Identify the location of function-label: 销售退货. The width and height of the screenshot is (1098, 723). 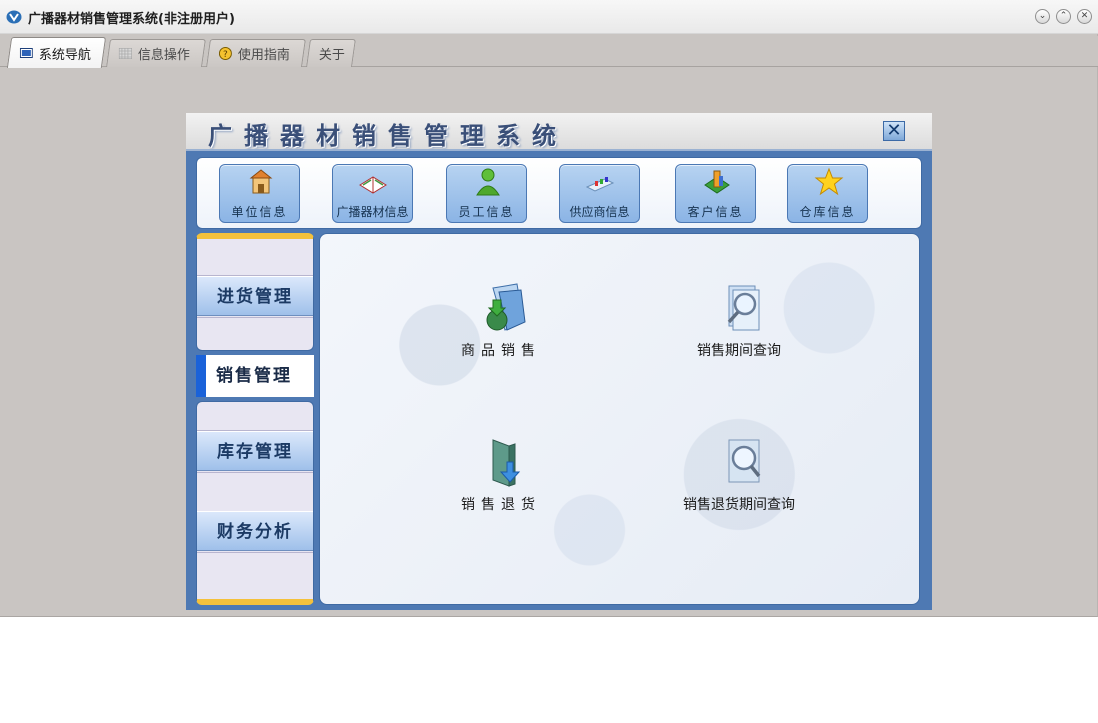
(501, 505).